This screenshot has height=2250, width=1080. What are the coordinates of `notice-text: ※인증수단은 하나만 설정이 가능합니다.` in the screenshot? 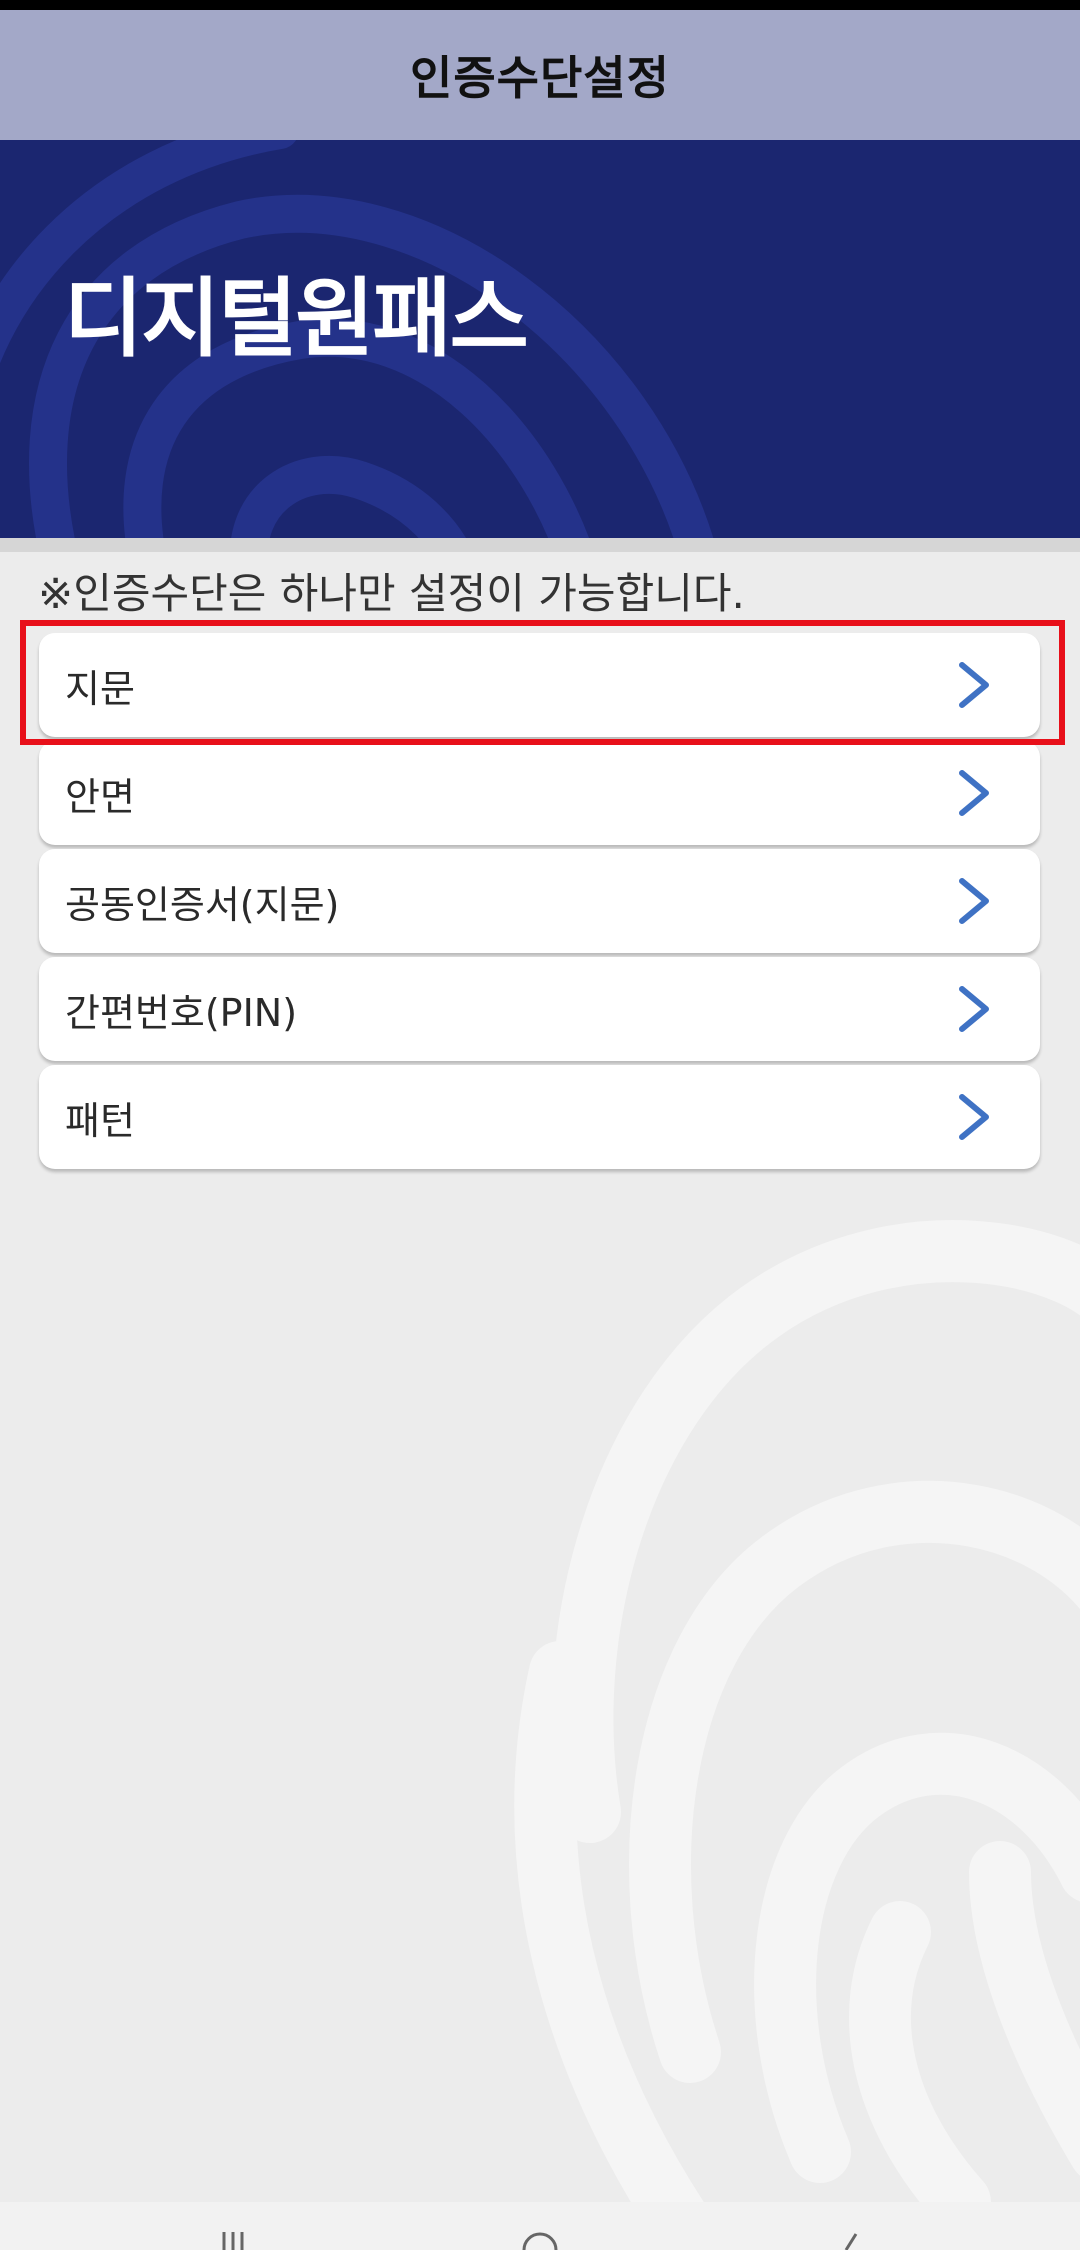 It's located at (391, 593).